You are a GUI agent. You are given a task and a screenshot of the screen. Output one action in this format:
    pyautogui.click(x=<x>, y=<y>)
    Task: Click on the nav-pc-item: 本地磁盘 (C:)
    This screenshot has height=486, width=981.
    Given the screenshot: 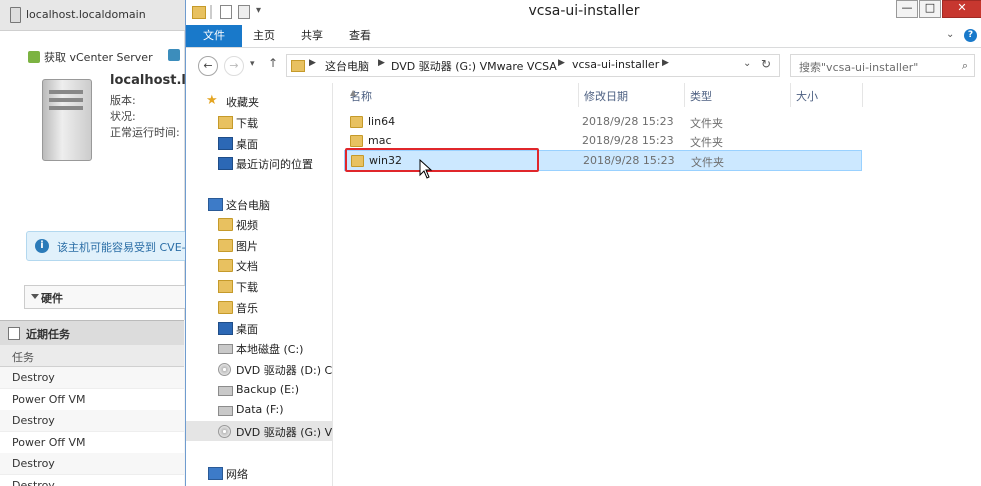 What is the action you would take?
    pyautogui.click(x=259, y=348)
    